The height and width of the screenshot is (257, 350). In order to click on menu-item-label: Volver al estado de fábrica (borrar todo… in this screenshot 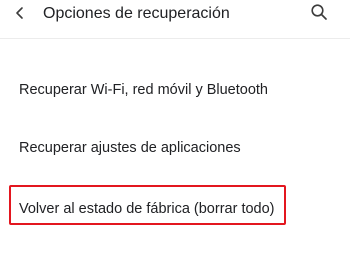, I will do `click(147, 209)`.